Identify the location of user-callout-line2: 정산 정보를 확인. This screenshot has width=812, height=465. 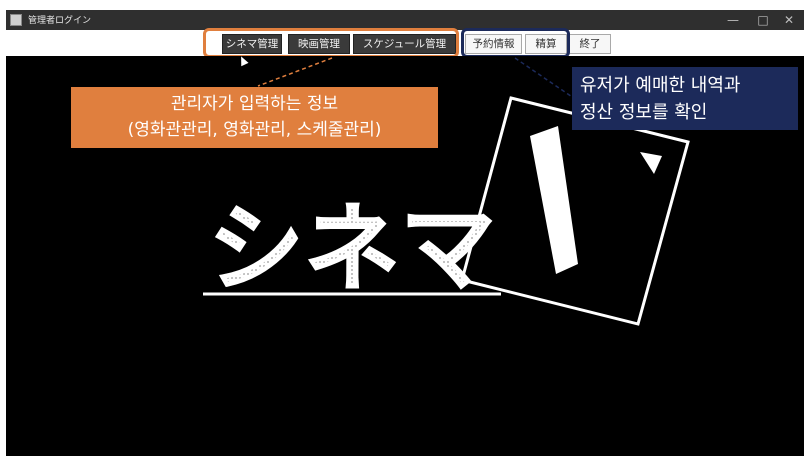
(644, 112).